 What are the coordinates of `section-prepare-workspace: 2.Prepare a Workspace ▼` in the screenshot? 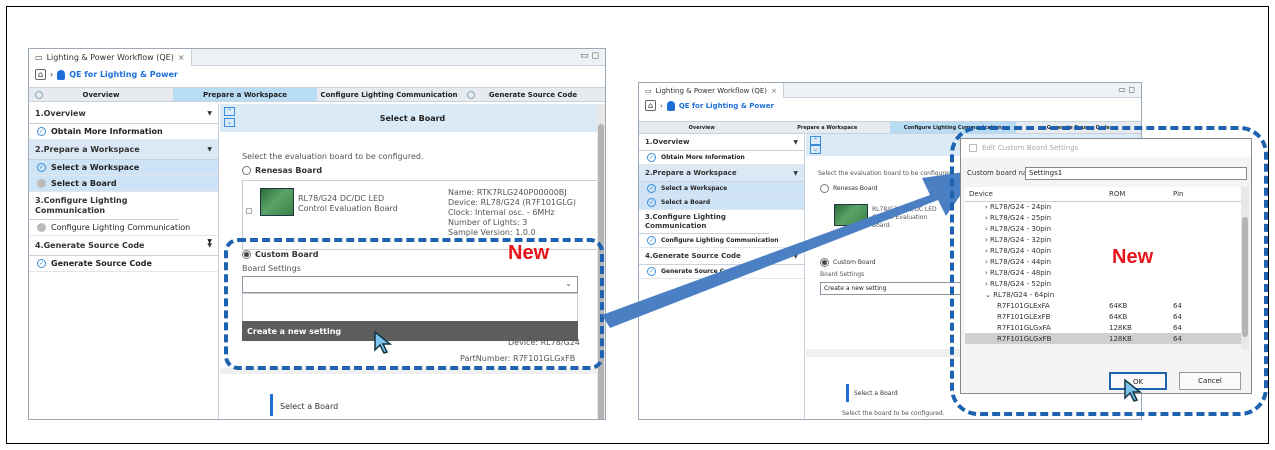 It's located at (123, 150).